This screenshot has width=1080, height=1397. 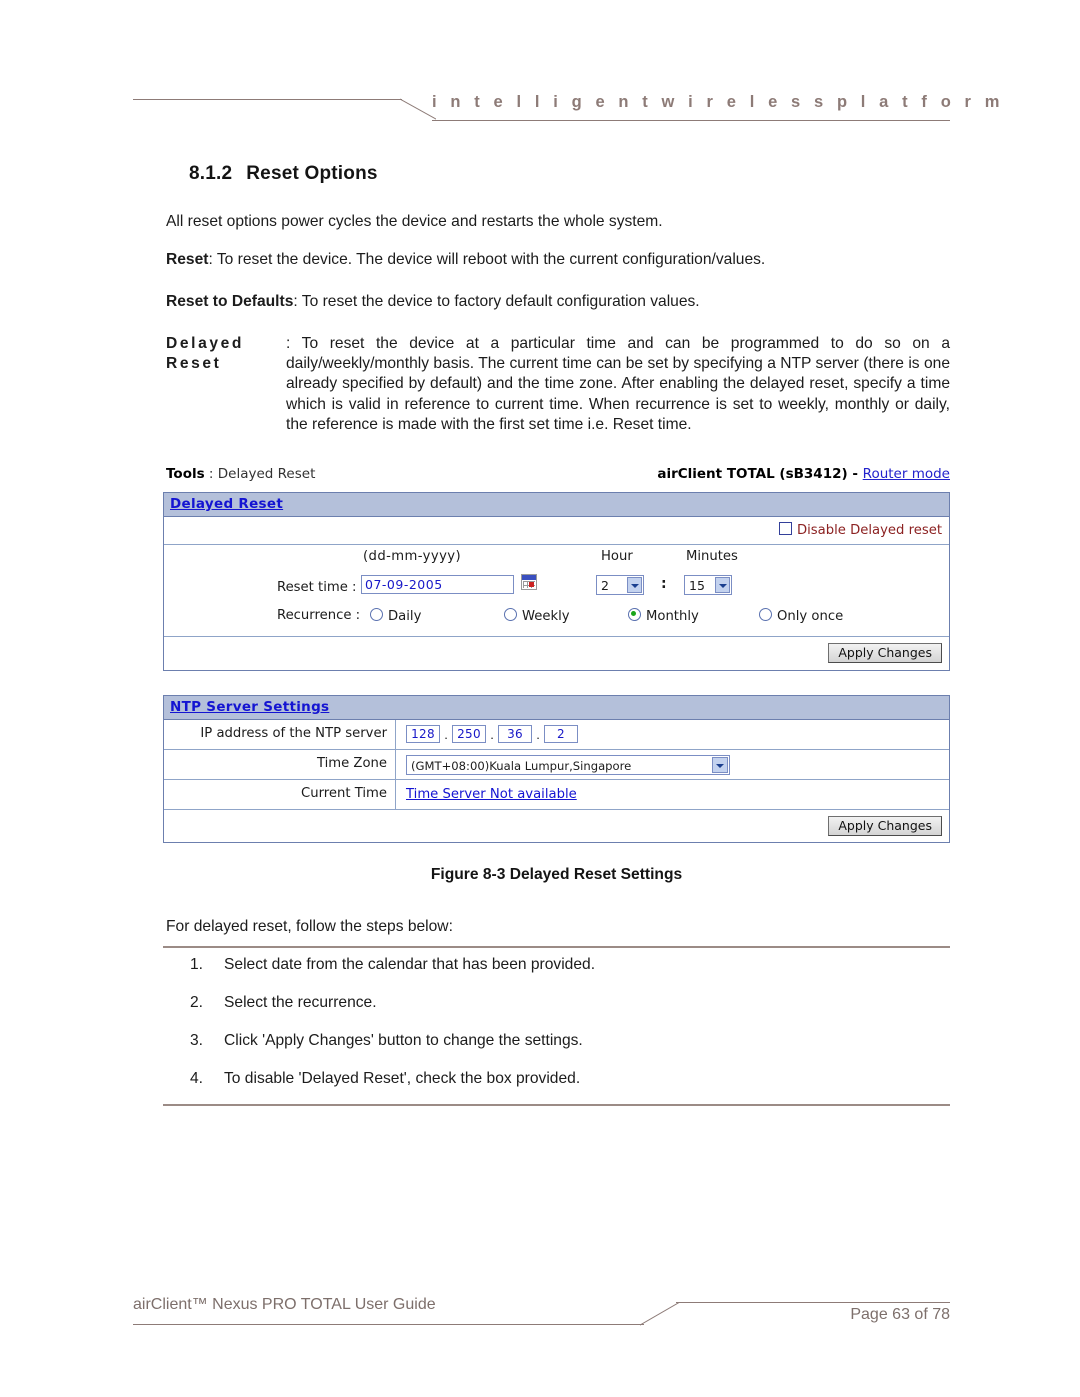 What do you see at coordinates (546, 616) in the screenshot?
I see `recurrence-option-weekly-label: Weekly` at bounding box center [546, 616].